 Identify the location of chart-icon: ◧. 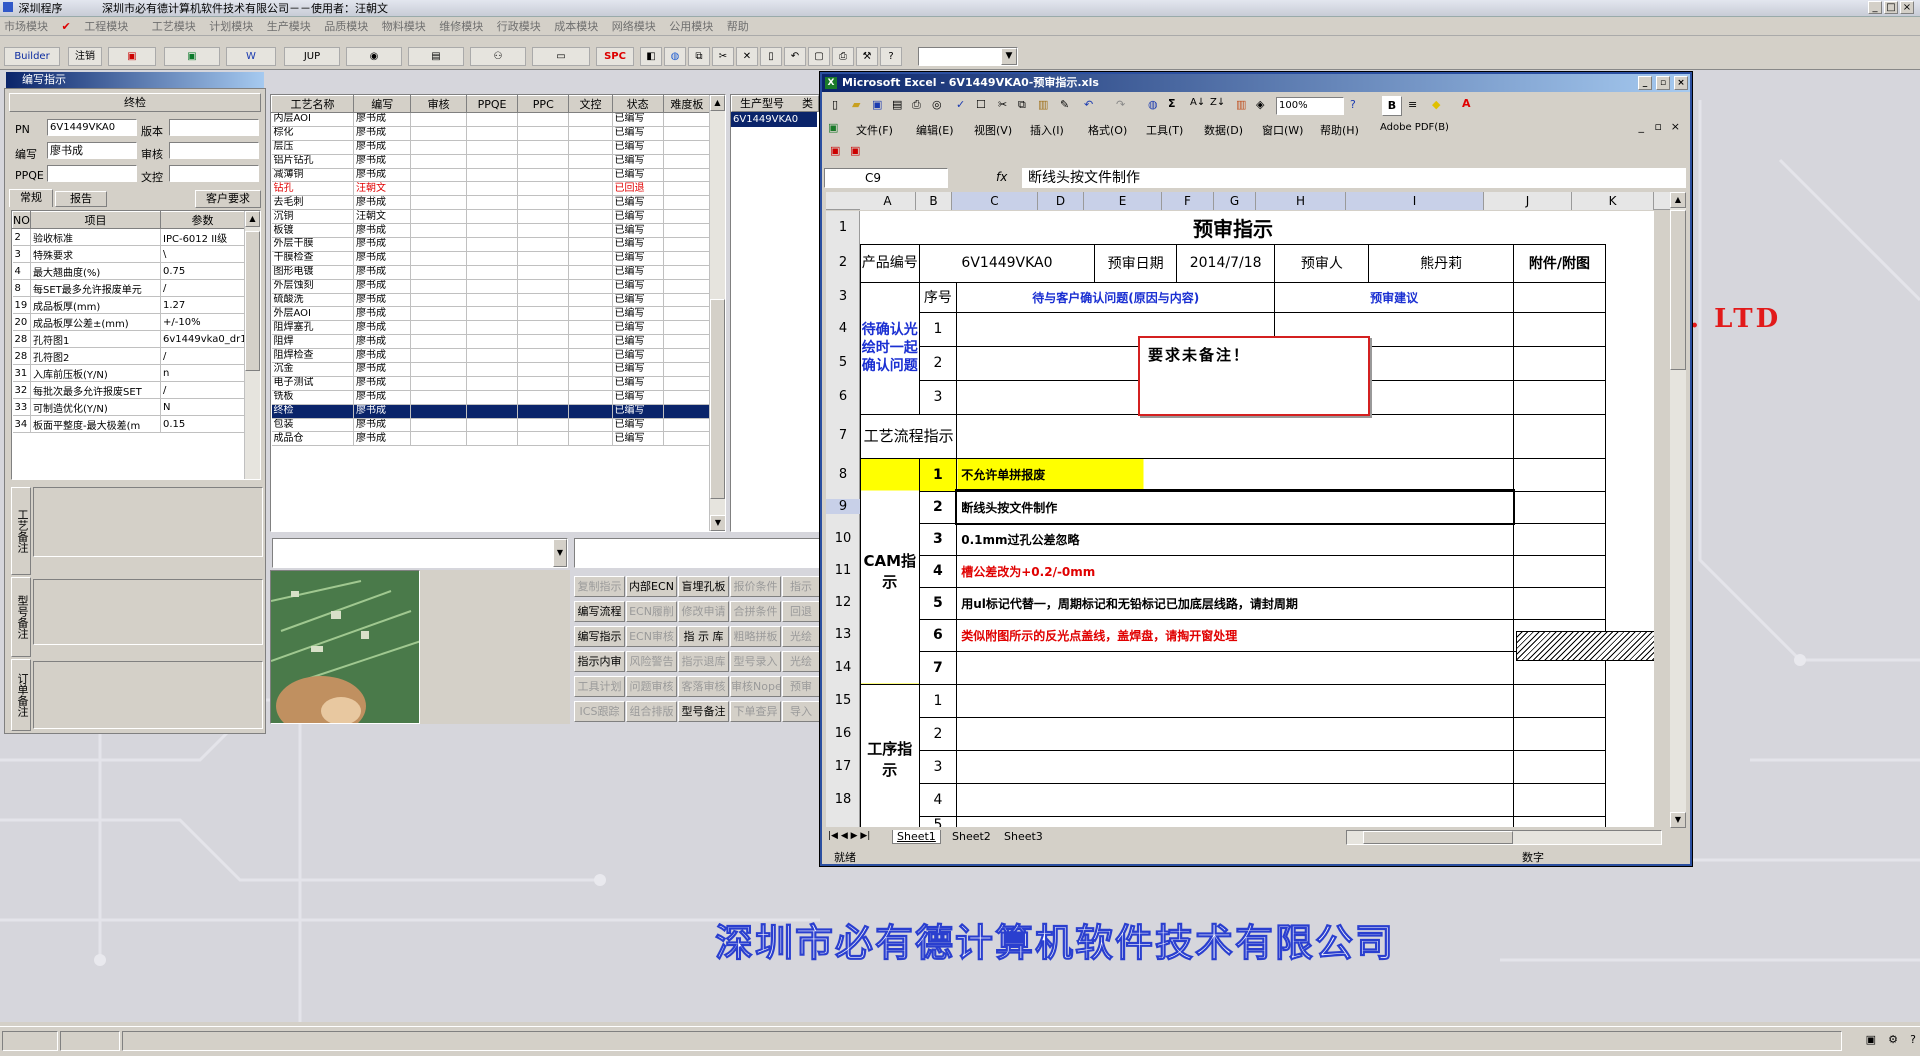
(651, 56).